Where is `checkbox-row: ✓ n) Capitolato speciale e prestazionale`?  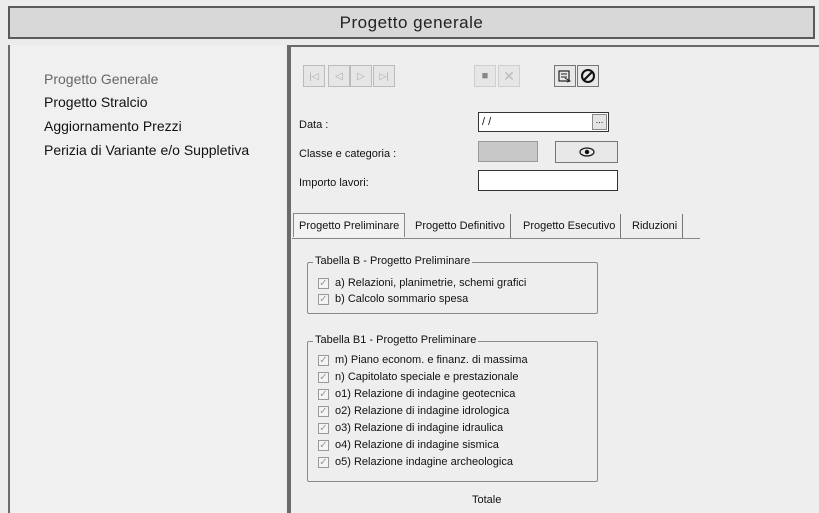 checkbox-row: ✓ n) Capitolato speciale e prestazionale is located at coordinates (418, 377).